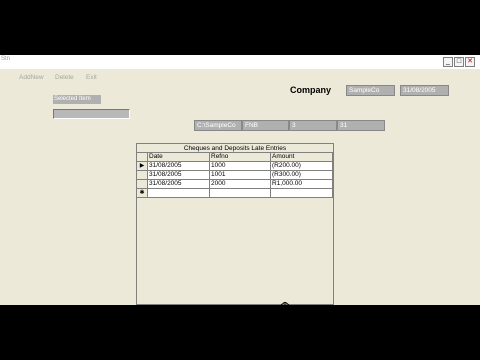 This screenshot has width=480, height=360. Describe the element at coordinates (91, 114) in the screenshot. I see `selected-item-field` at that location.